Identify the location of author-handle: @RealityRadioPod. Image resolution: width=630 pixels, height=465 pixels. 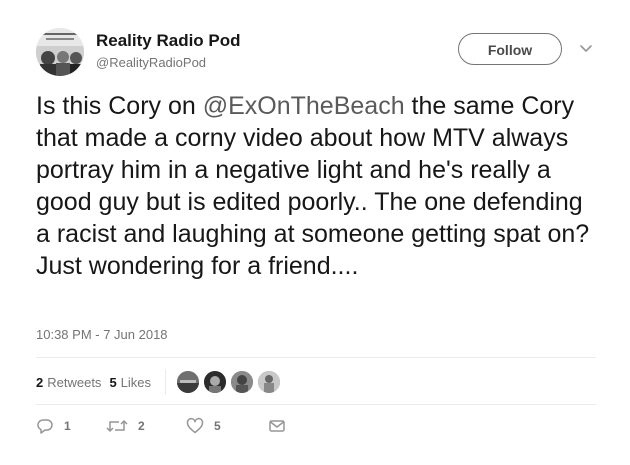
(151, 62).